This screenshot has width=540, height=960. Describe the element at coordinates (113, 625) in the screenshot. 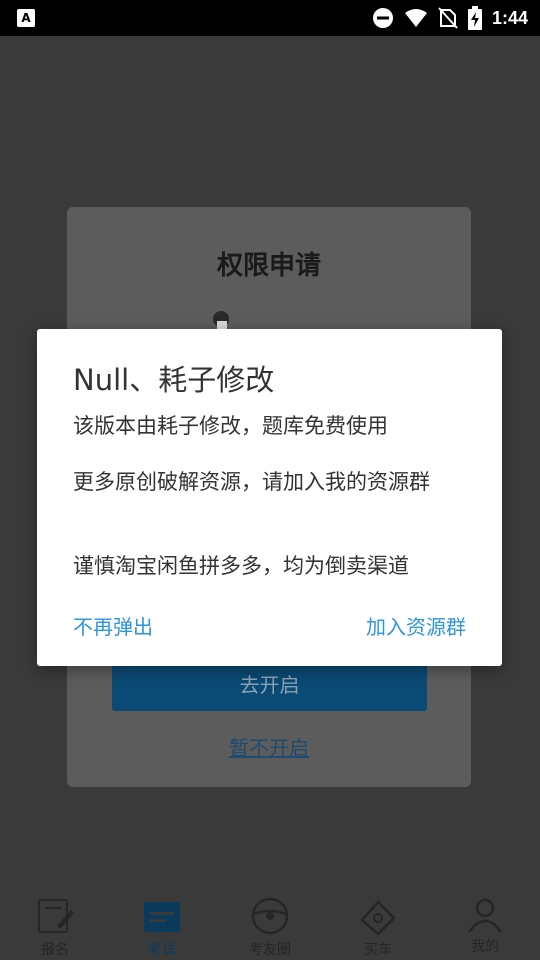

I see `dont-show-again-button: 不再弹出` at that location.